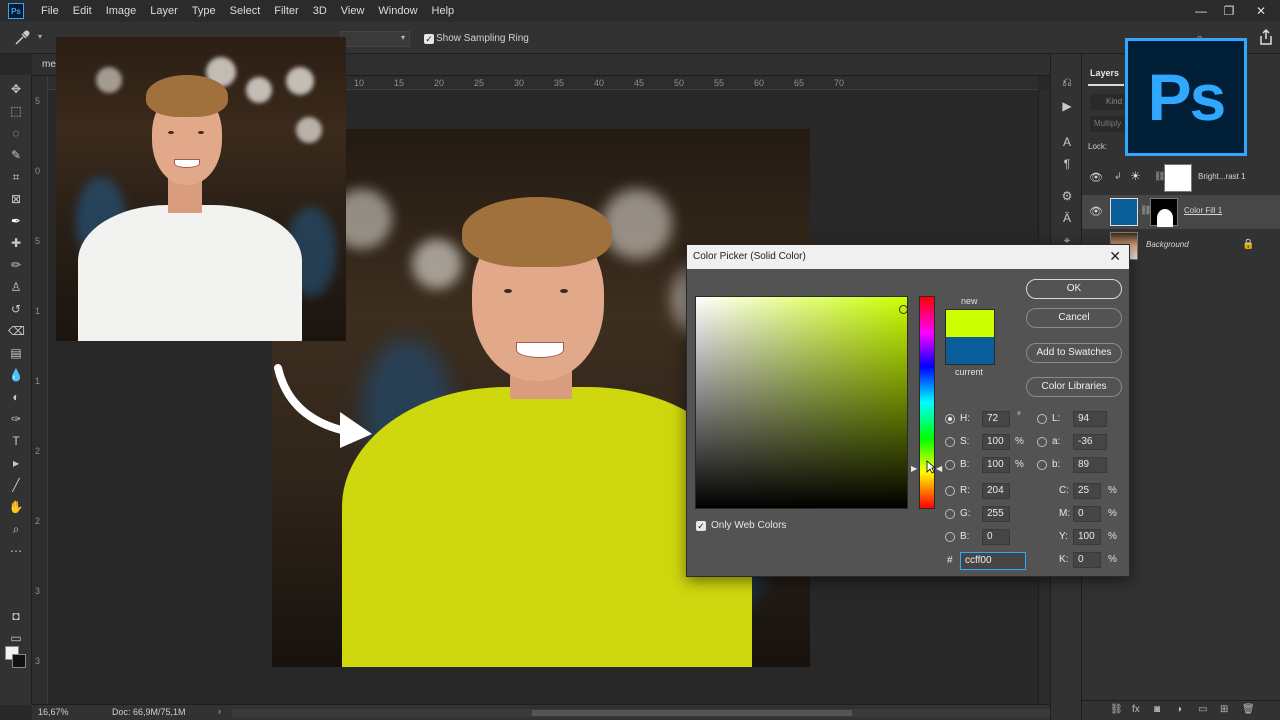  What do you see at coordinates (16, 287) in the screenshot?
I see `clone-stamp-tool-icon: ♙` at bounding box center [16, 287].